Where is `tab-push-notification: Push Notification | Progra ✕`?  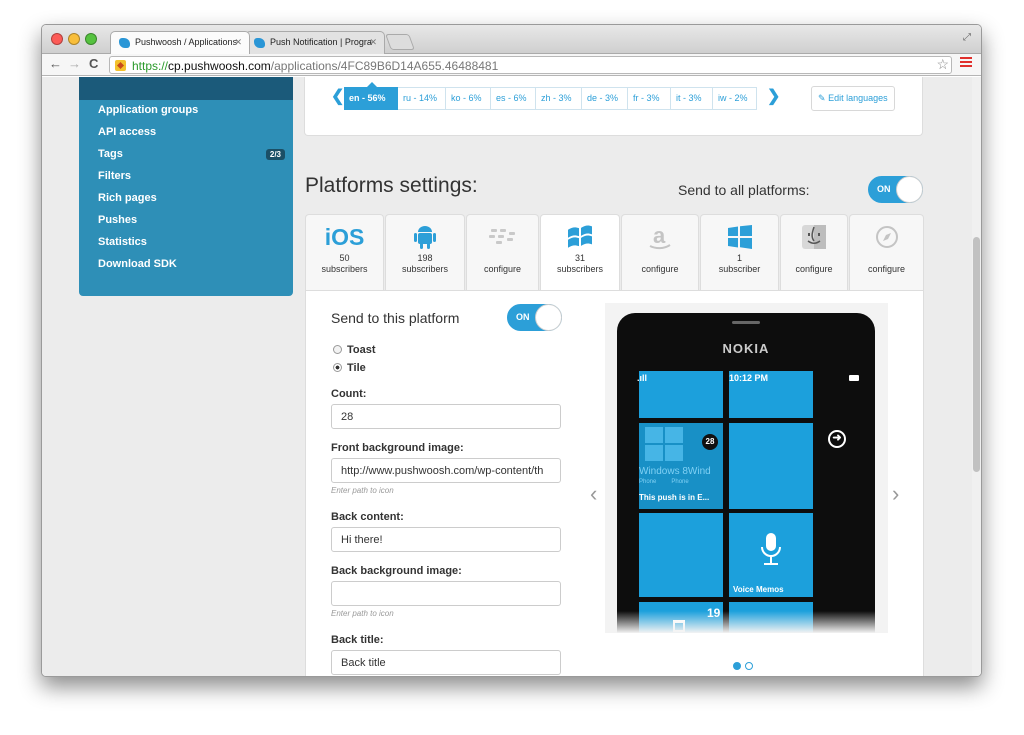 tab-push-notification: Push Notification | Progra ✕ is located at coordinates (315, 42).